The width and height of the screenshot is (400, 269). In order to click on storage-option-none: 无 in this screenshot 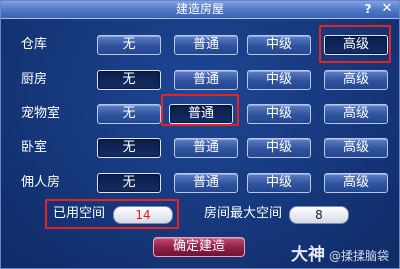, I will do `click(129, 45)`.